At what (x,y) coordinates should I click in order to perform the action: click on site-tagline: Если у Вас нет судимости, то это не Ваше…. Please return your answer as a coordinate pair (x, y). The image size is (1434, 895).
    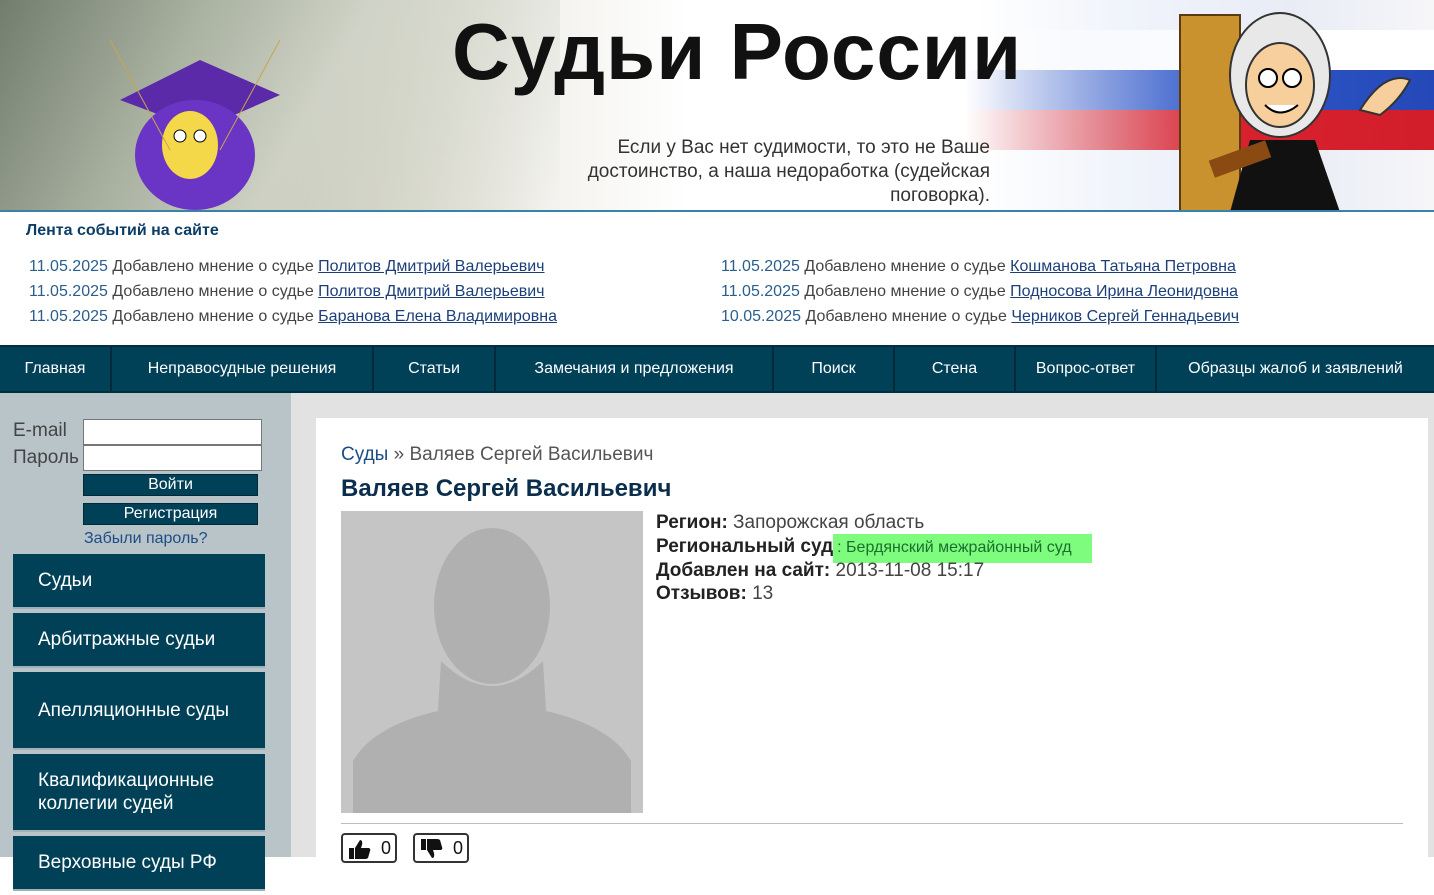
    Looking at the image, I should click on (788, 171).